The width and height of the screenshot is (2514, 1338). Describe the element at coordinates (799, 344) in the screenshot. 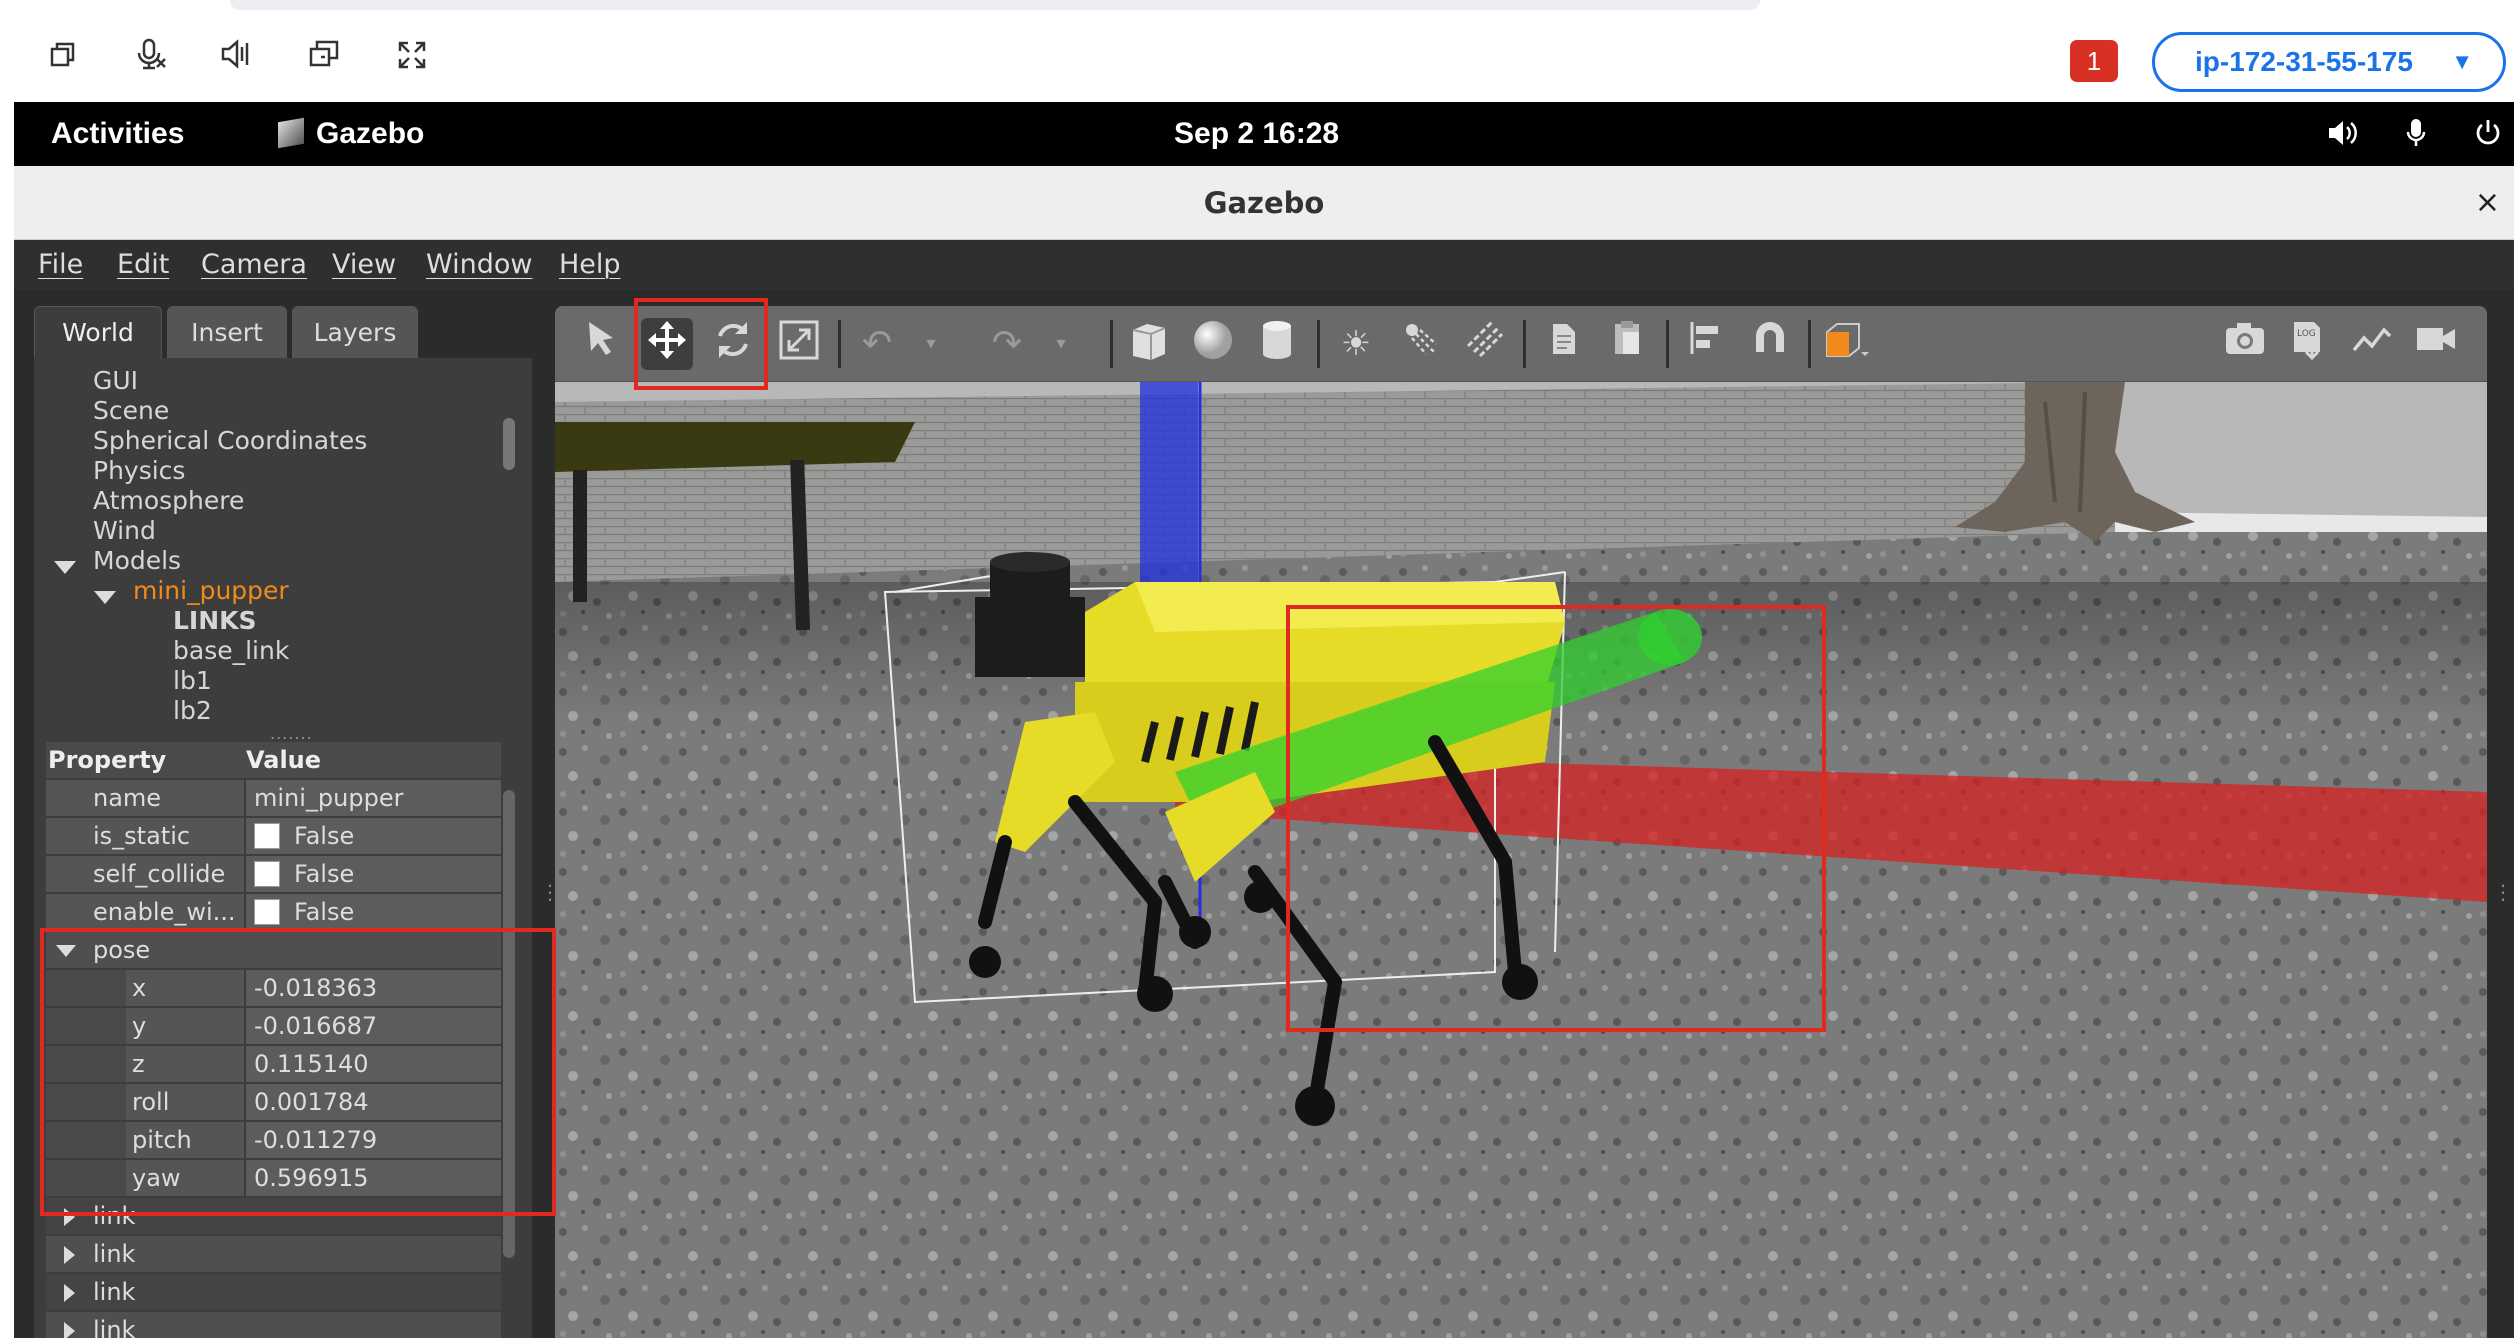

I see `scale-mode-icon` at that location.